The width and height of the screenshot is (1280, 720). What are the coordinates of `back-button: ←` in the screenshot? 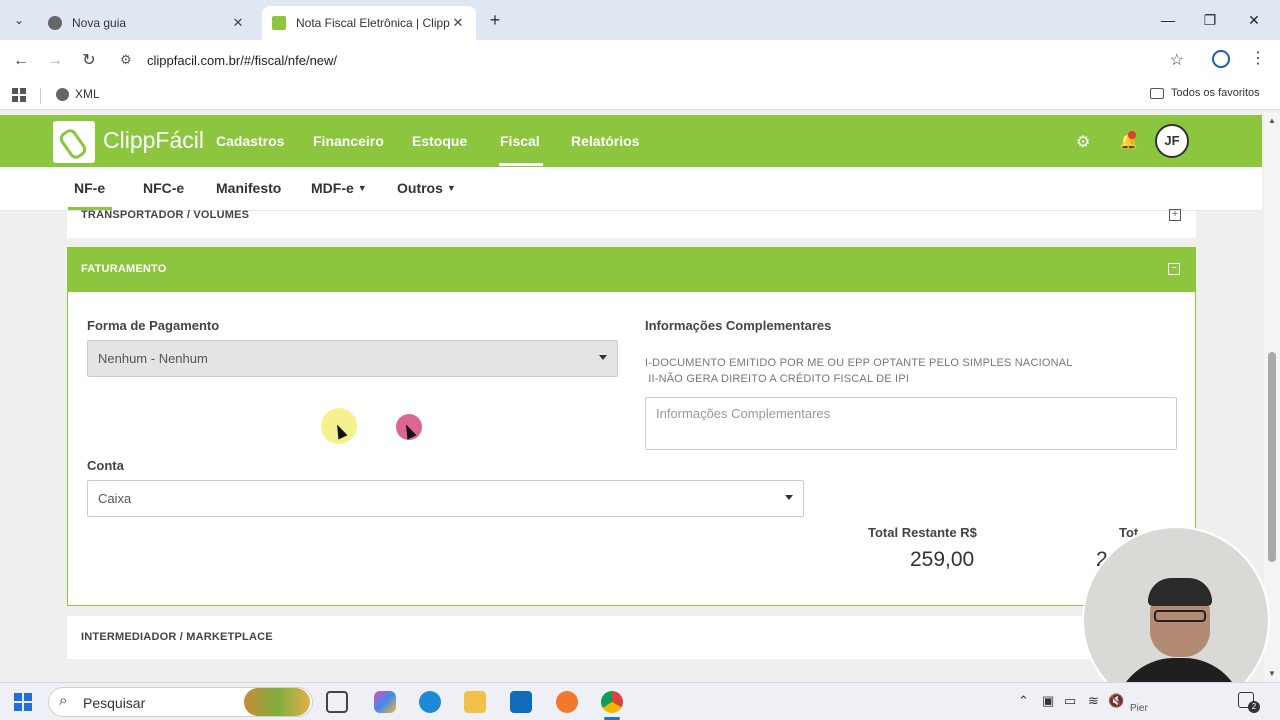 It's located at (21, 61).